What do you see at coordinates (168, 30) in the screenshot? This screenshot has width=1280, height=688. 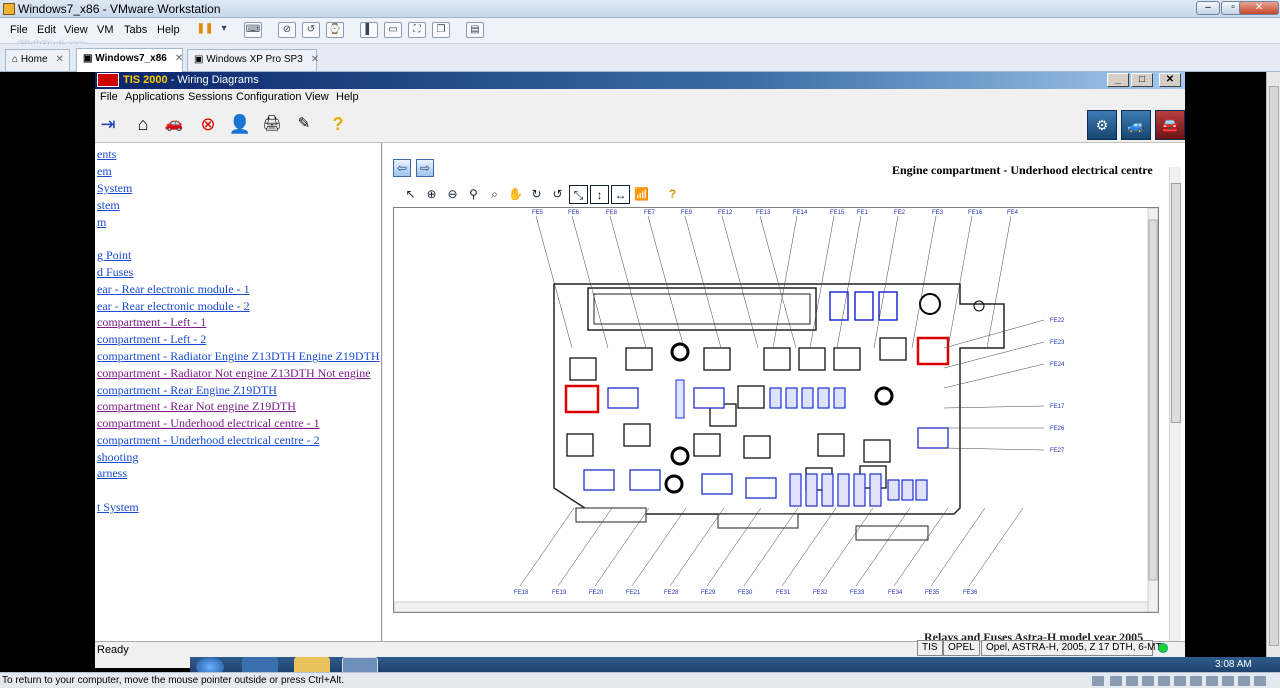 I see `menu-help: Help` at bounding box center [168, 30].